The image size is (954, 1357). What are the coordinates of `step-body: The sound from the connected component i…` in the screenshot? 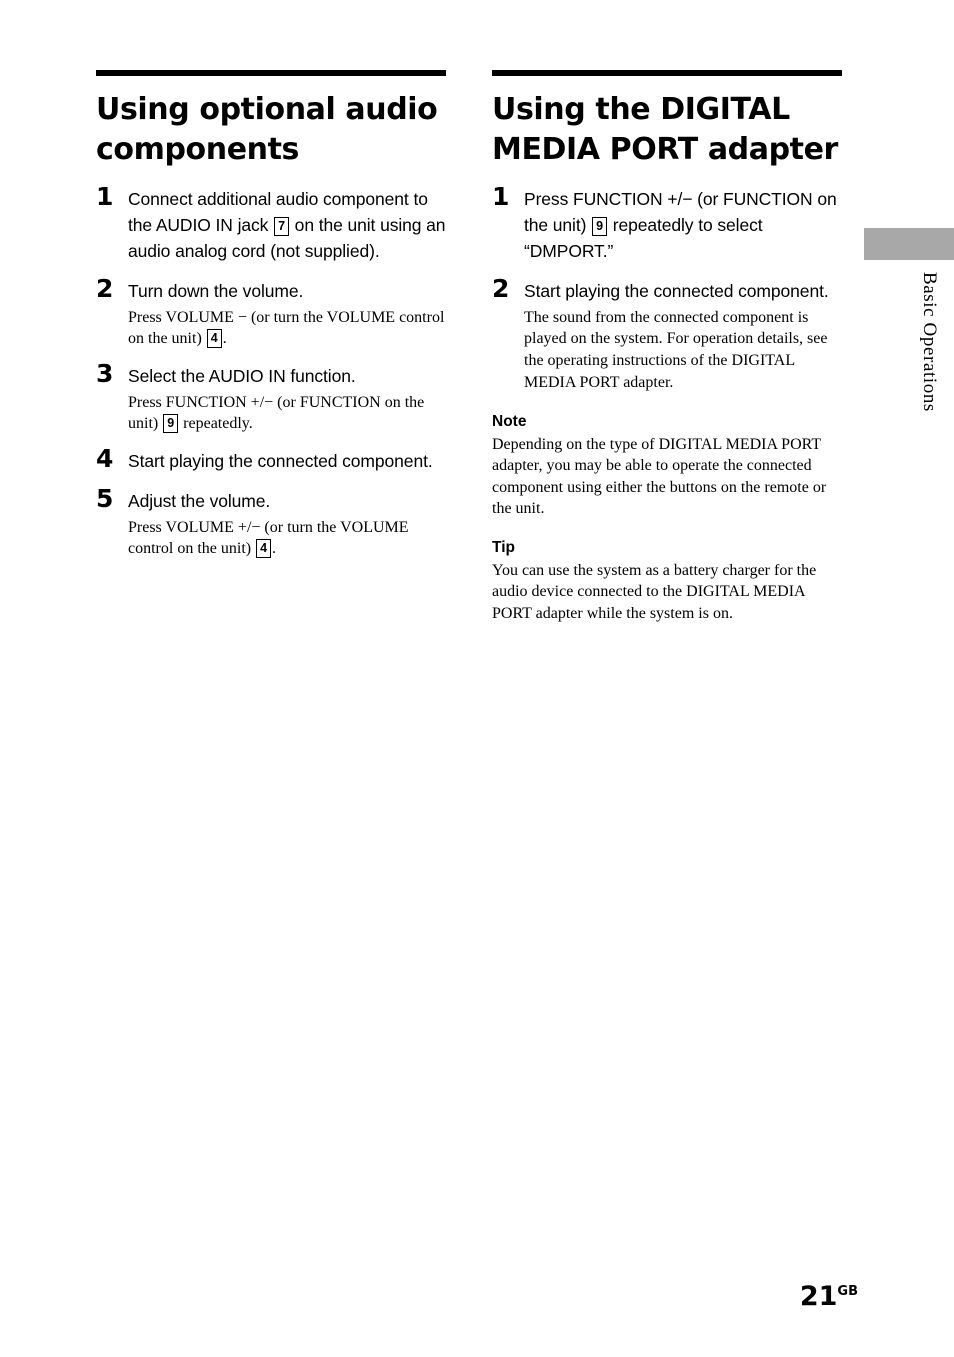 It's located at (676, 349).